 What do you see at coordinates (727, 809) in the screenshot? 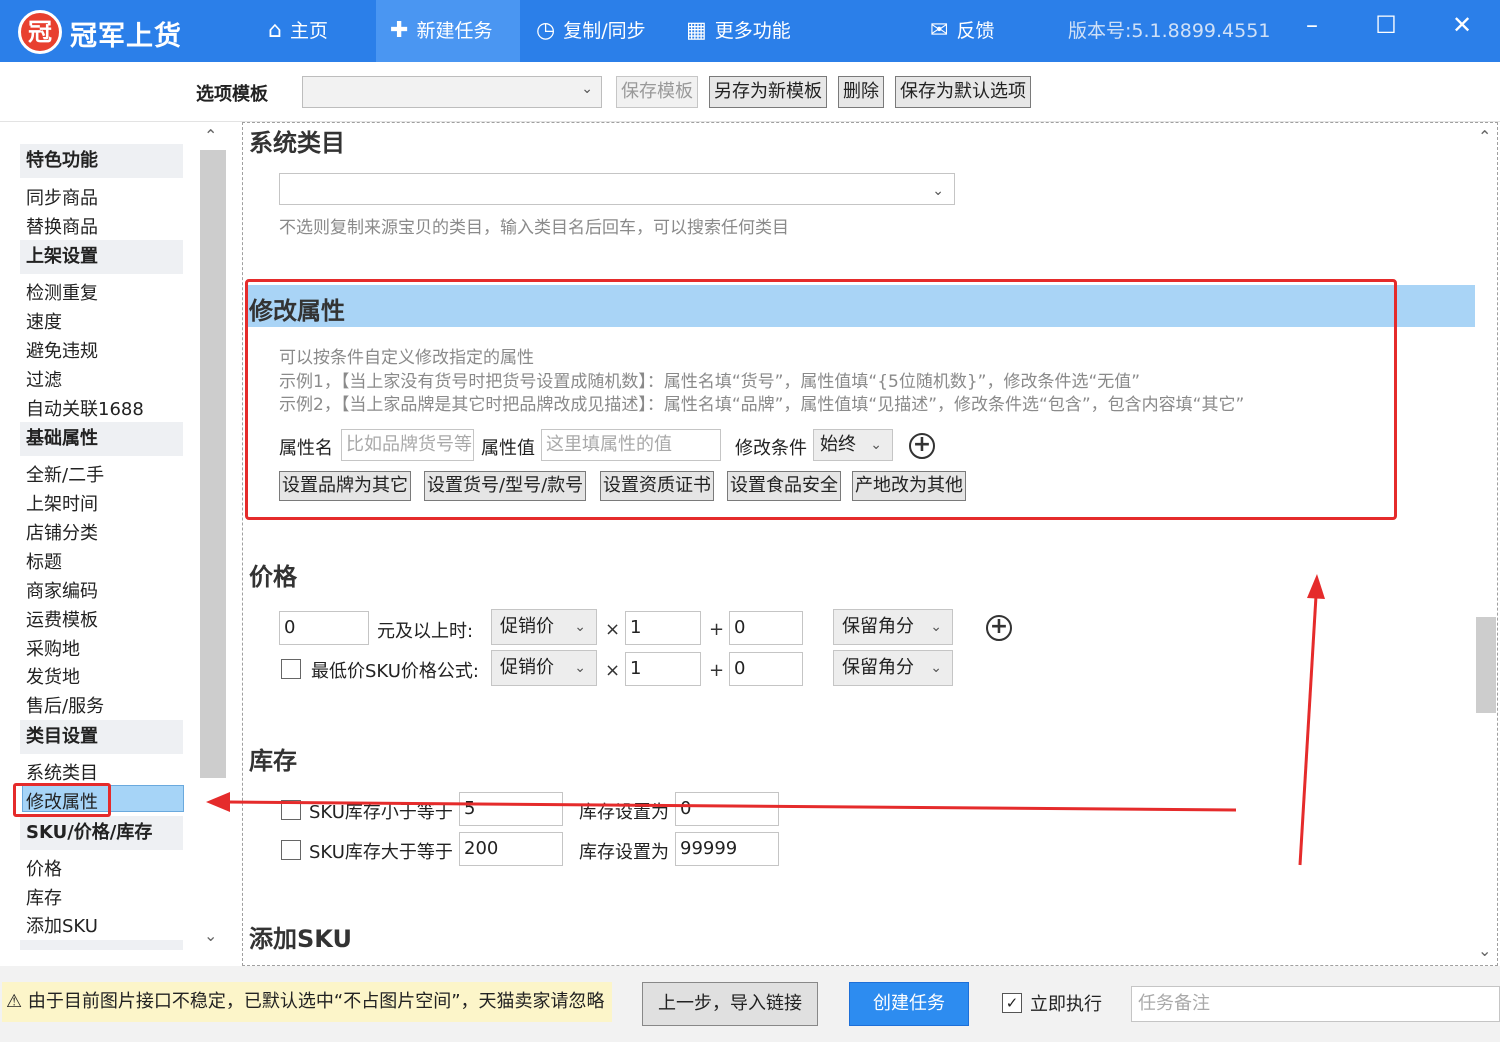
I see `stock-low-set-input: 0` at bounding box center [727, 809].